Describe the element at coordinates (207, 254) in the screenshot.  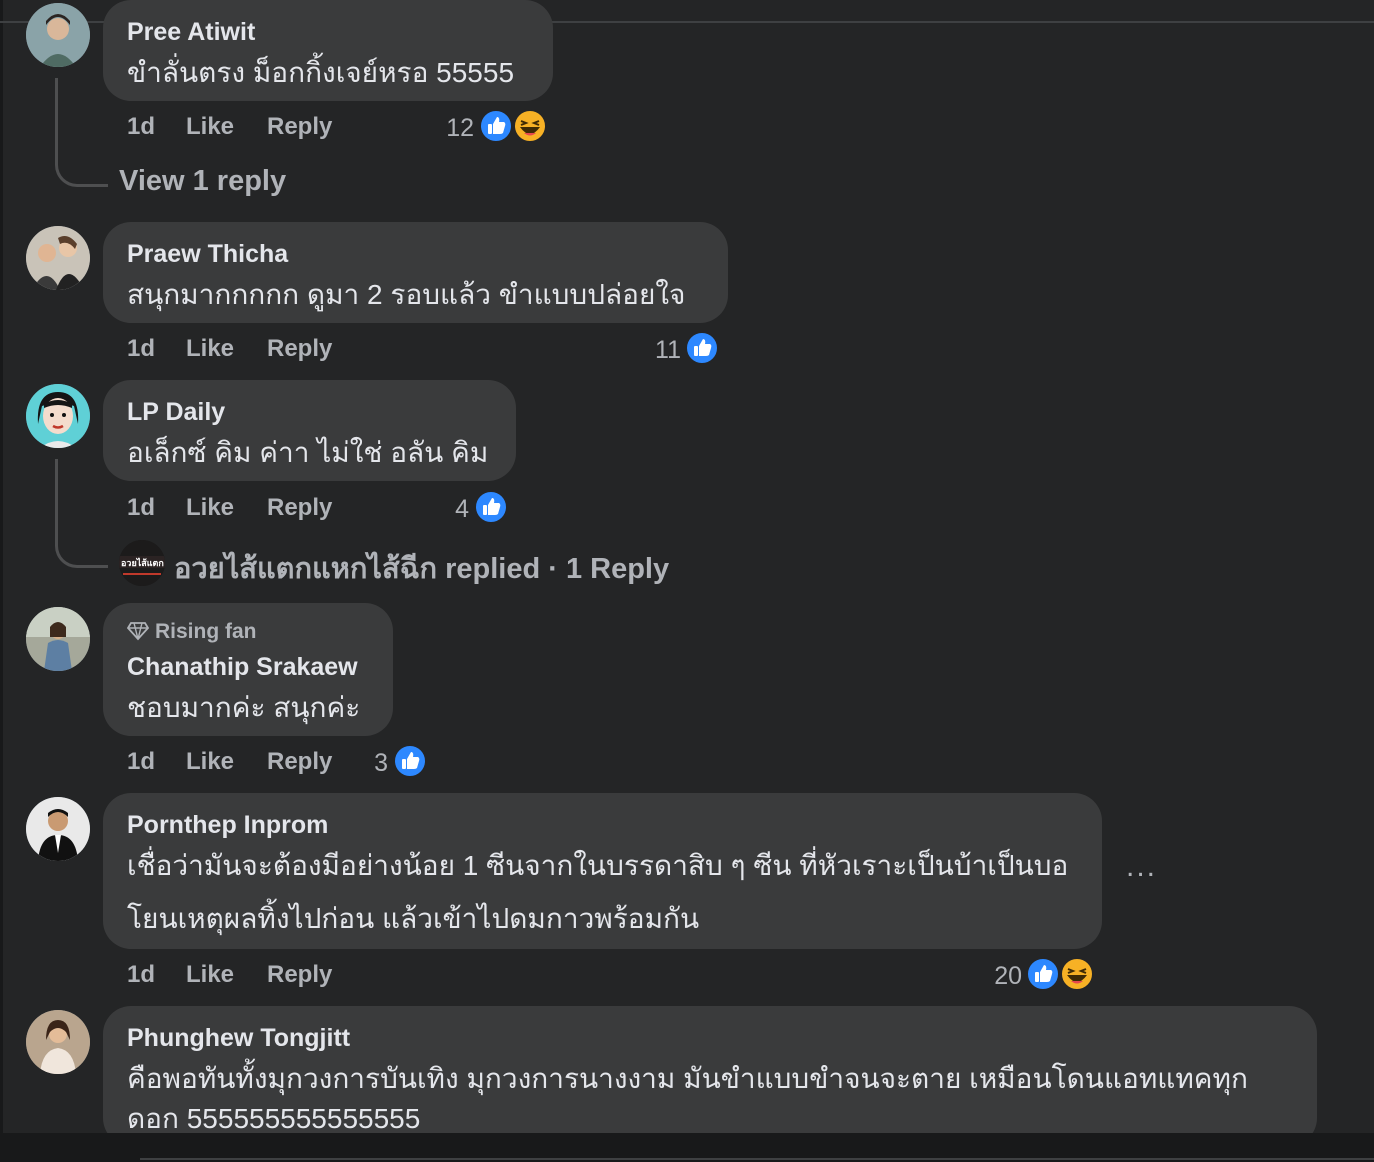
I see `comment-author: Praew Thicha` at that location.